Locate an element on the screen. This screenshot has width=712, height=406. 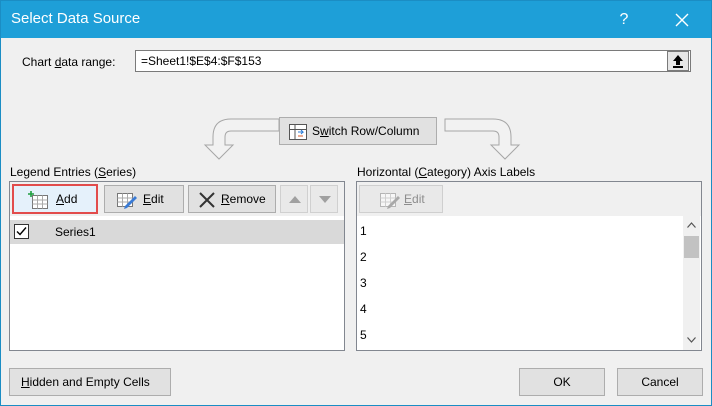
switch-label-post: itch Row/Column is located at coordinates (374, 131).